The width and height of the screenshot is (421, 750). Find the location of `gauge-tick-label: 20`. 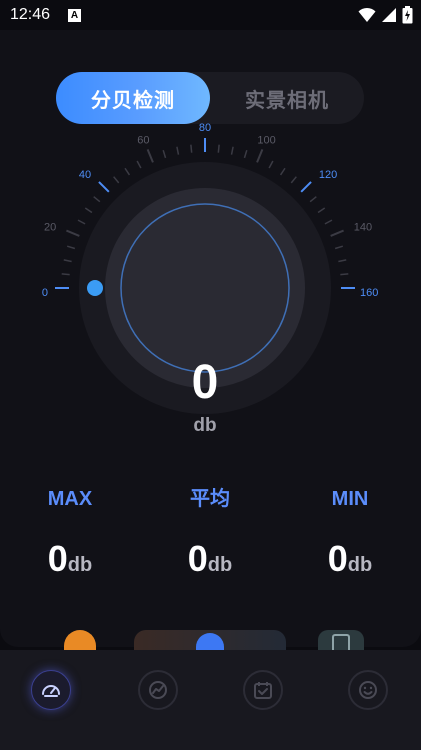

gauge-tick-label: 20 is located at coordinates (50, 227).